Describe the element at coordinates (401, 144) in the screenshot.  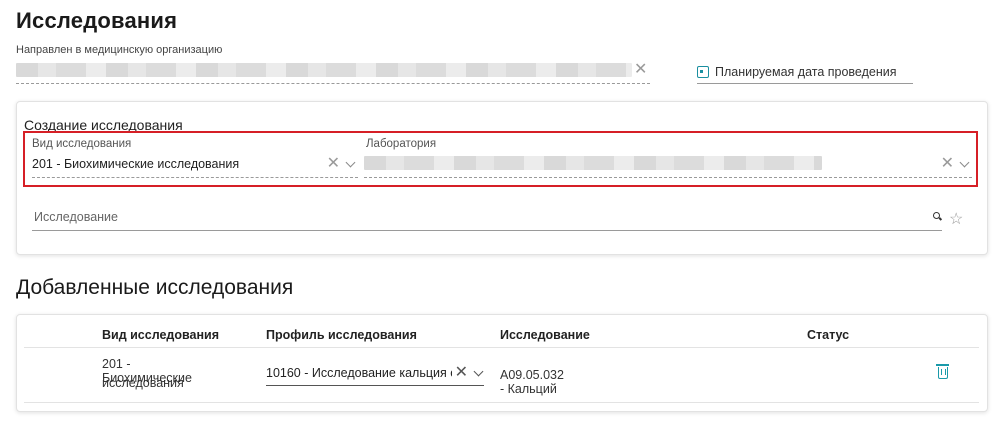
I see `laboratory-label: Лаборатория` at that location.